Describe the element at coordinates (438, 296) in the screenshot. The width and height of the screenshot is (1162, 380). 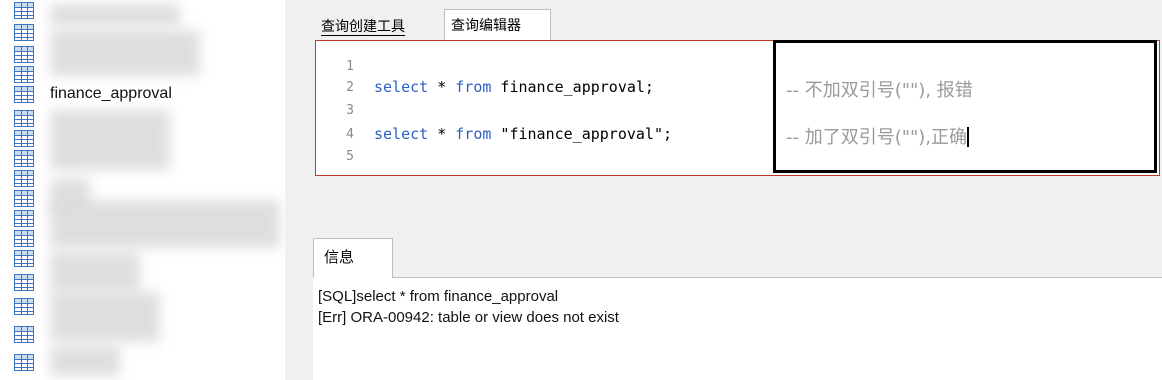
I see `message-line: [SQL]select * from finance_approval` at that location.